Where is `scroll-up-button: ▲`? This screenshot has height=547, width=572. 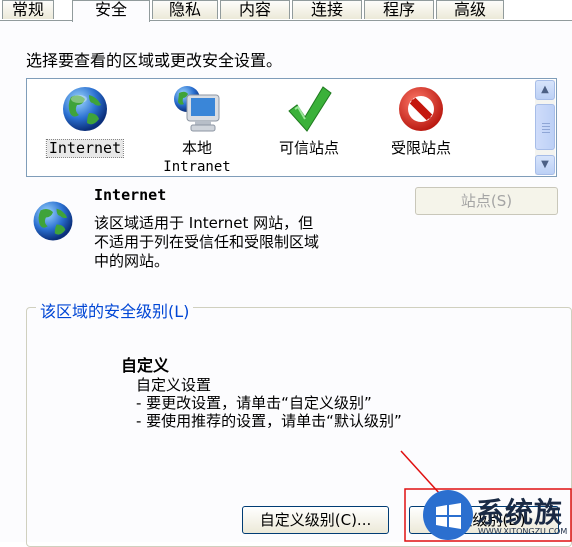
scroll-up-button: ▲ is located at coordinates (545, 90).